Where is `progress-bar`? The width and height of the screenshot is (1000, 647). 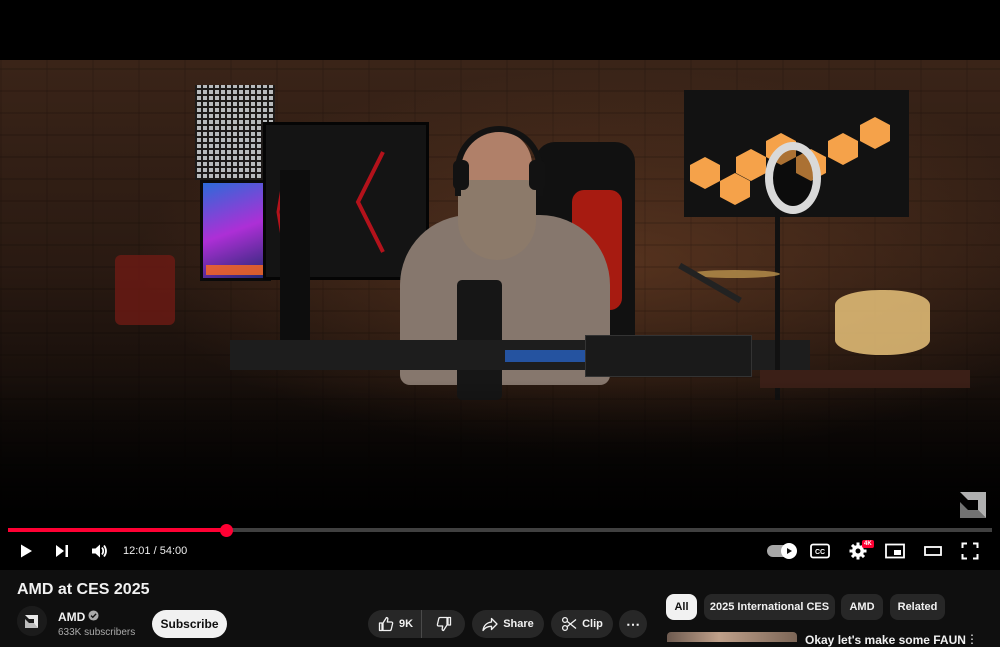 progress-bar is located at coordinates (500, 530).